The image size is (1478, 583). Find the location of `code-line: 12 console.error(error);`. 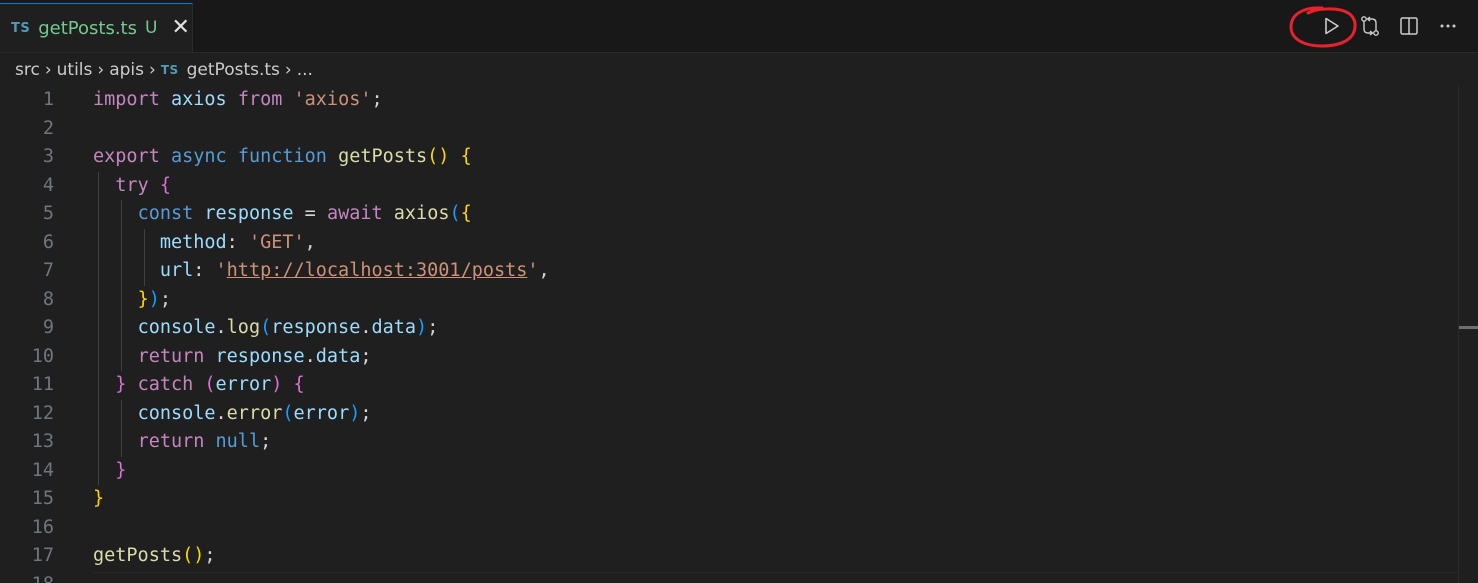

code-line: 12 console.error(error); is located at coordinates (739, 413).